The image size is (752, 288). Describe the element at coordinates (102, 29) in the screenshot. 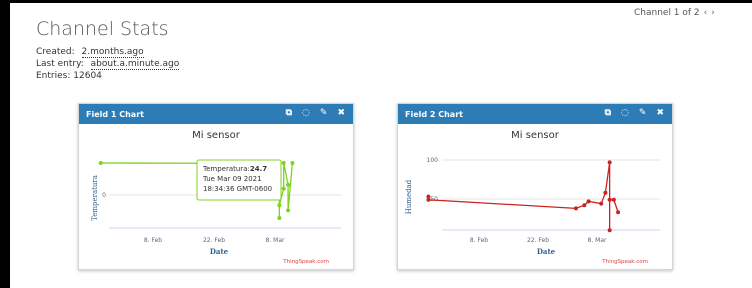

I see `page-title: Channel Stats` at that location.